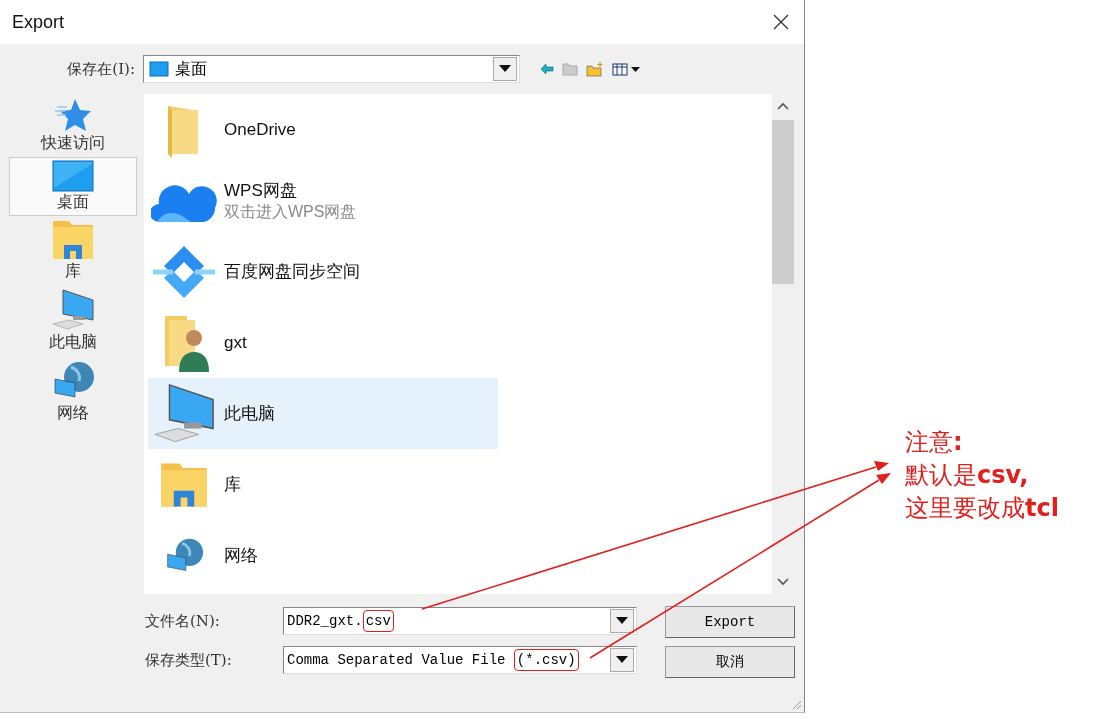  What do you see at coordinates (292, 272) in the screenshot?
I see `file-name: 百度网盘同步空间` at bounding box center [292, 272].